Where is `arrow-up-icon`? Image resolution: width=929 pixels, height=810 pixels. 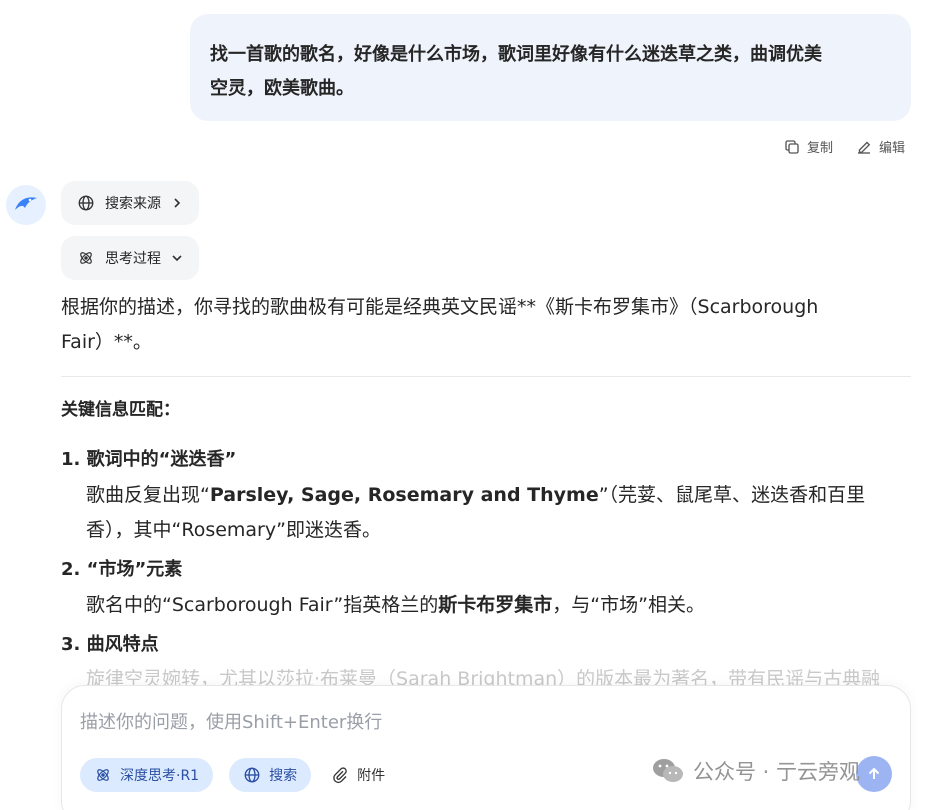 arrow-up-icon is located at coordinates (874, 773).